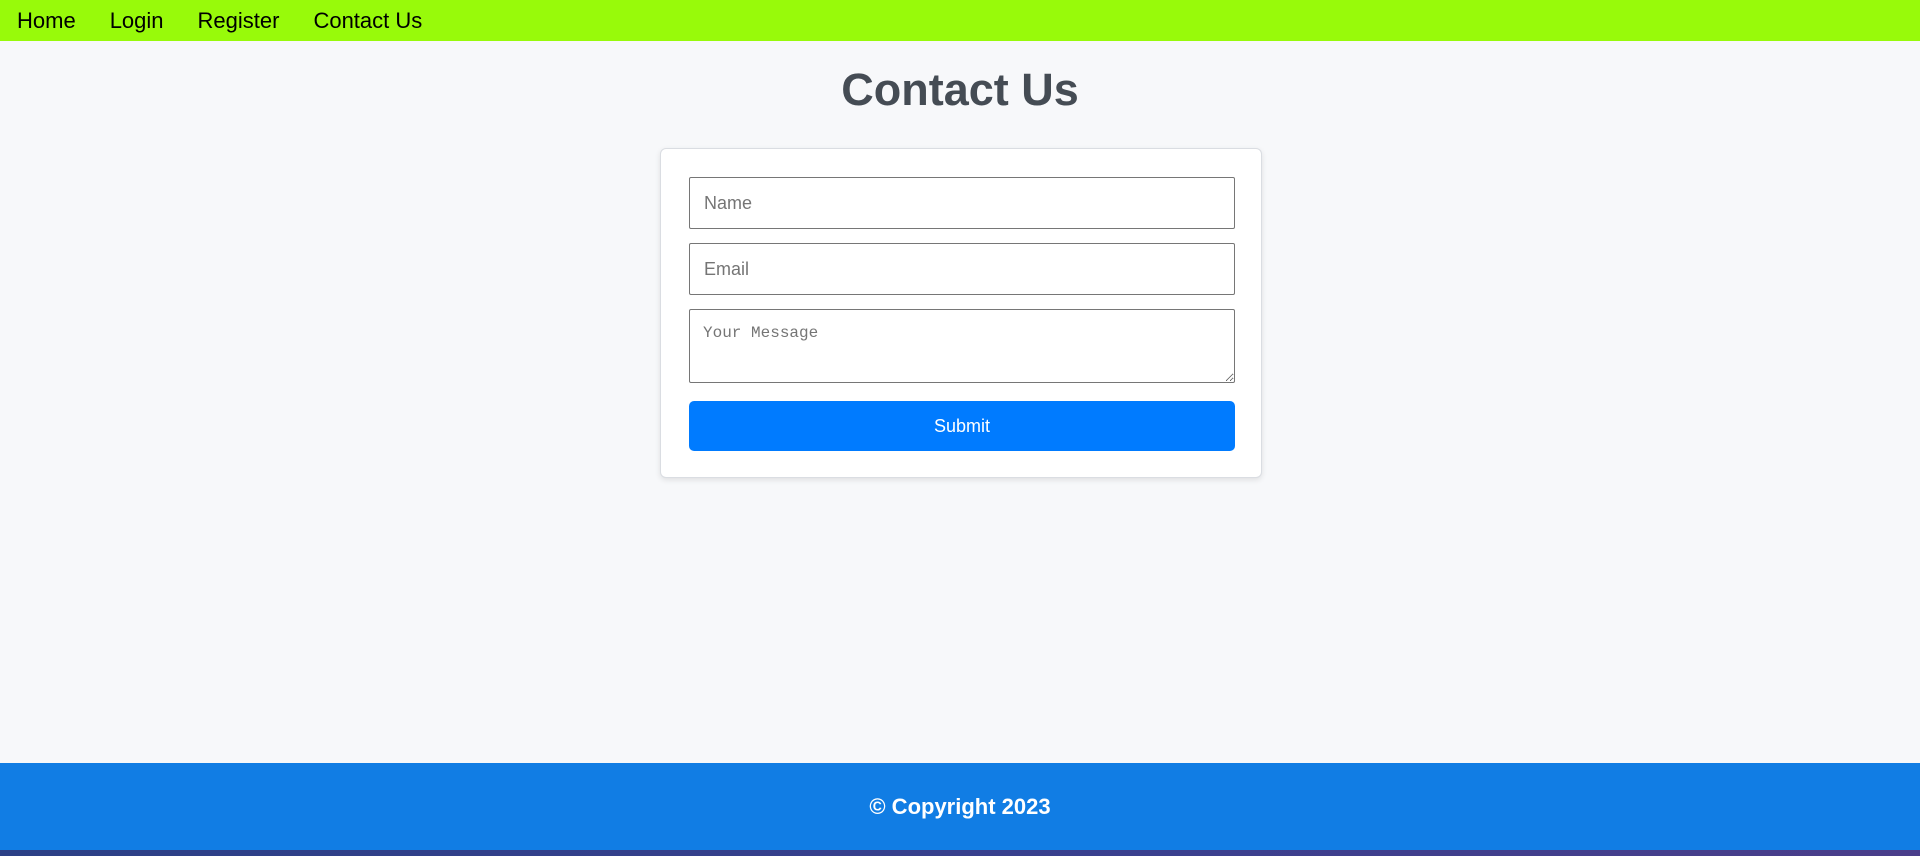  What do you see at coordinates (962, 203) in the screenshot?
I see `name-input` at bounding box center [962, 203].